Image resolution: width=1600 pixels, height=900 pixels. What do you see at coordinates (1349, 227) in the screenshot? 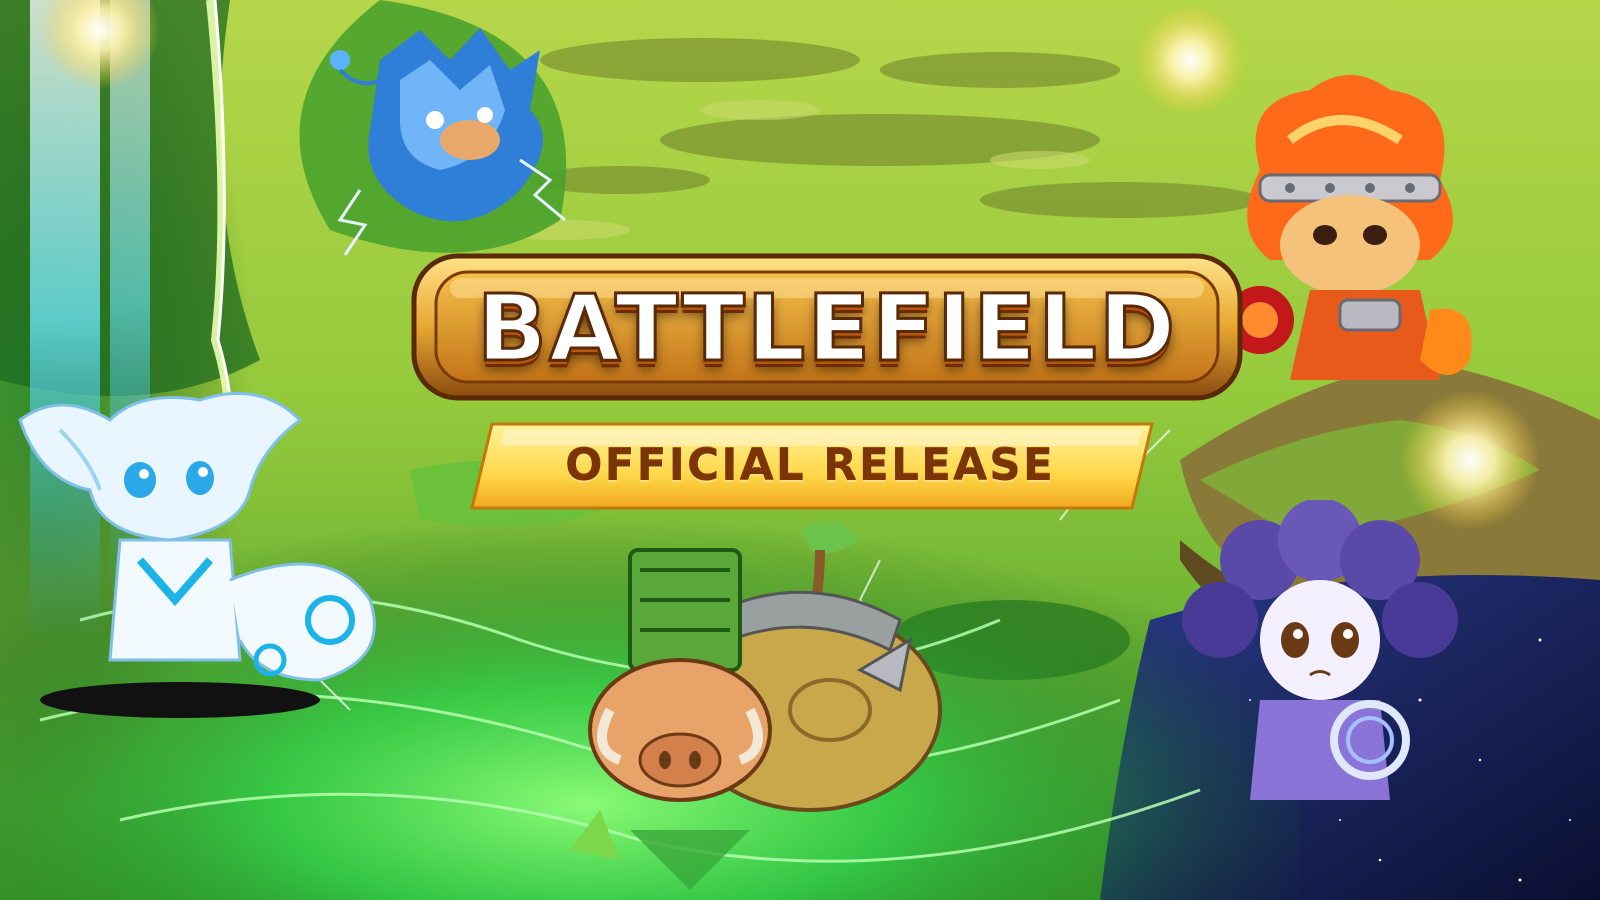
I see `fire-creature-icon` at bounding box center [1349, 227].